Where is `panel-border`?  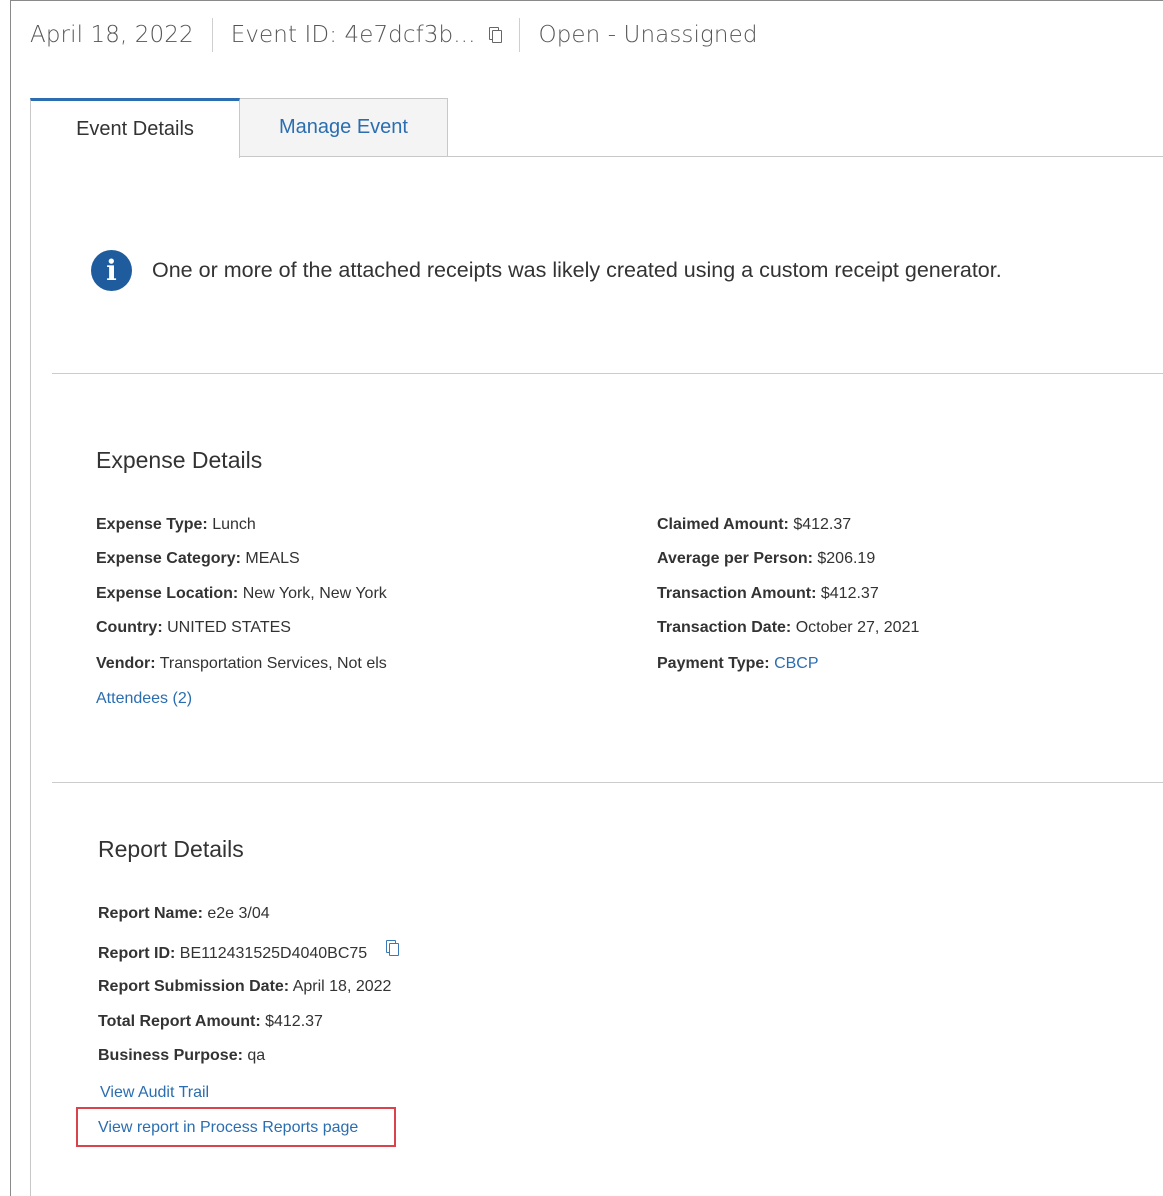 panel-border is located at coordinates (30, 676).